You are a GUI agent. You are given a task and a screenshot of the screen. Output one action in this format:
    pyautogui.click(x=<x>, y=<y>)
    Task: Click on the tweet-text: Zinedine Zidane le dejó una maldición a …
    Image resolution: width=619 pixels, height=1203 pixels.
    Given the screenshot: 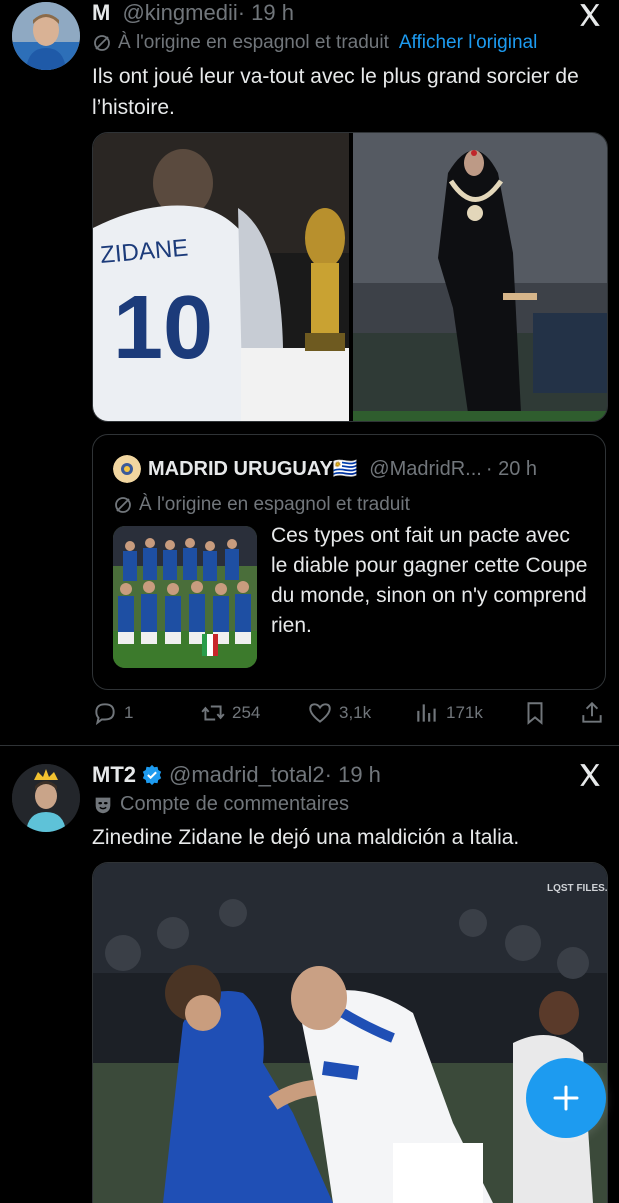 What is the action you would take?
    pyautogui.click(x=306, y=837)
    